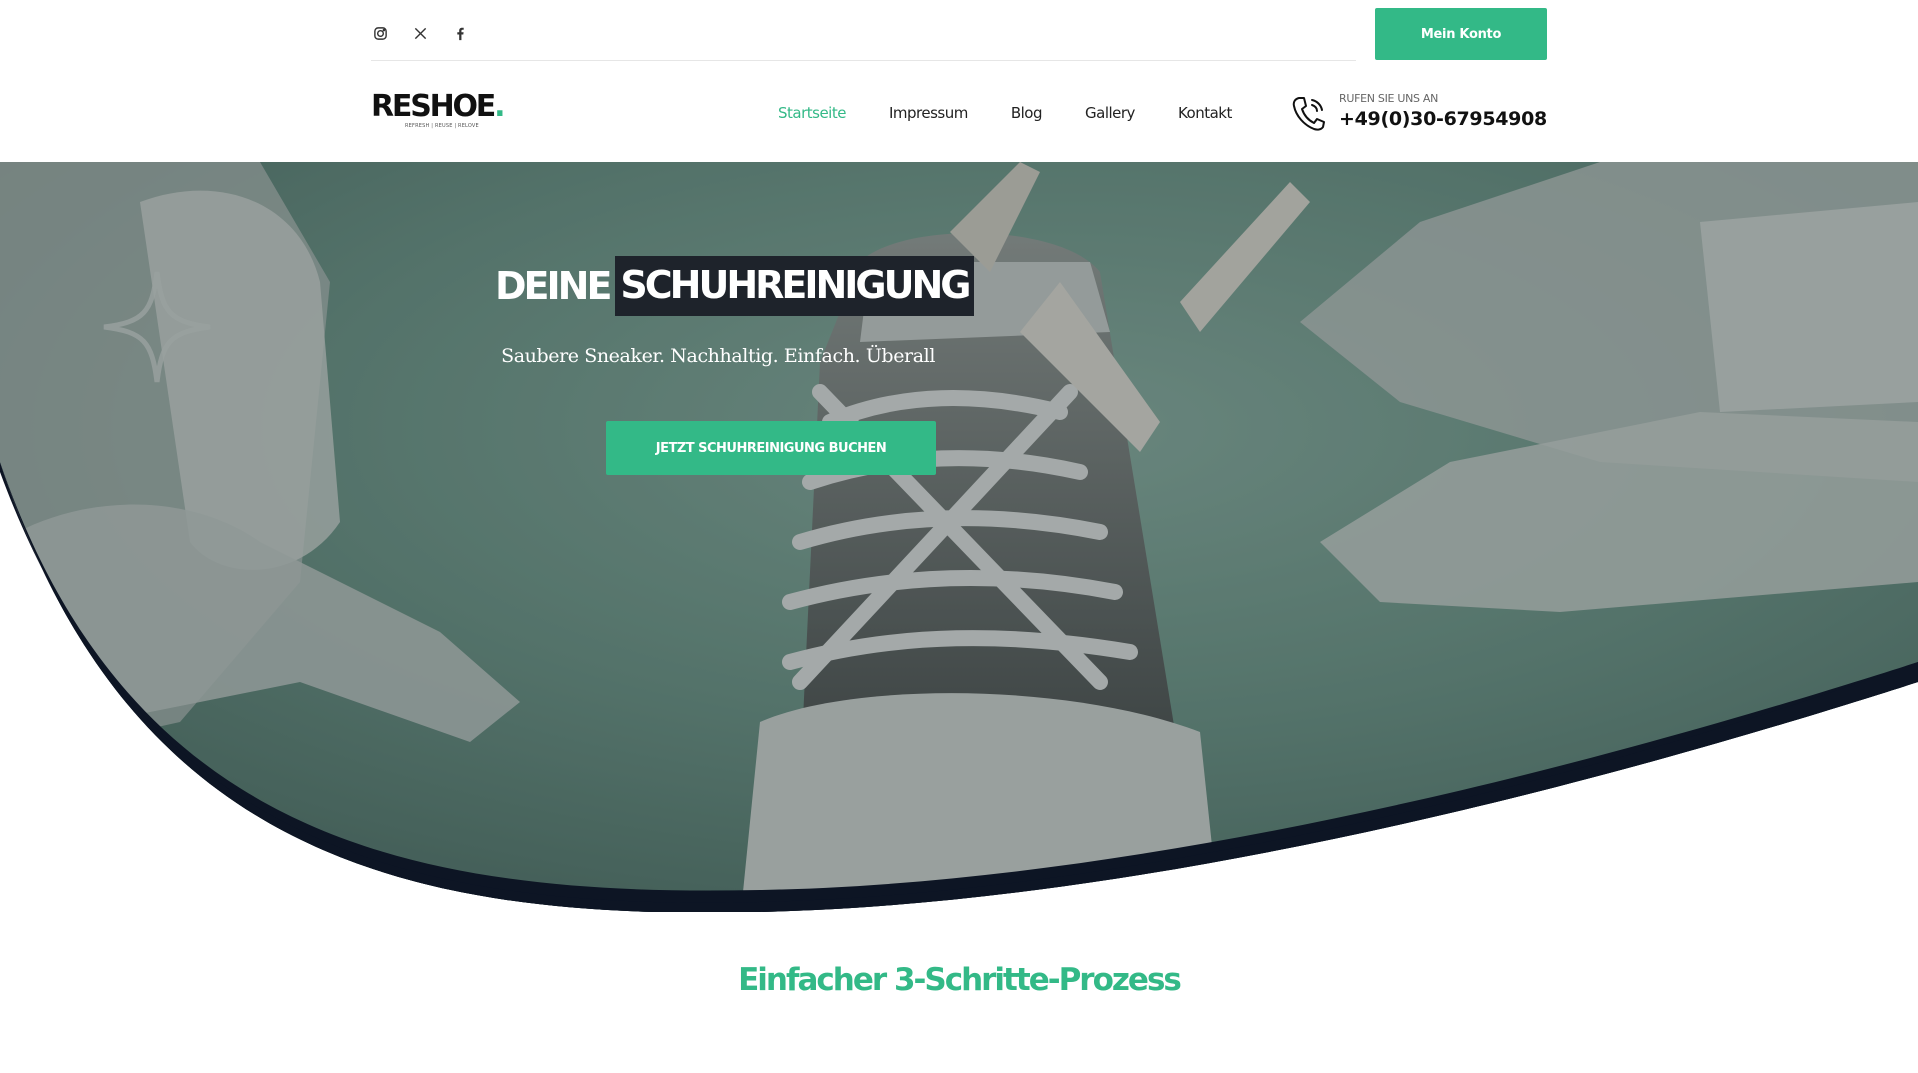  I want to click on nav-item-kontakt: Kontakt, so click(1205, 113).